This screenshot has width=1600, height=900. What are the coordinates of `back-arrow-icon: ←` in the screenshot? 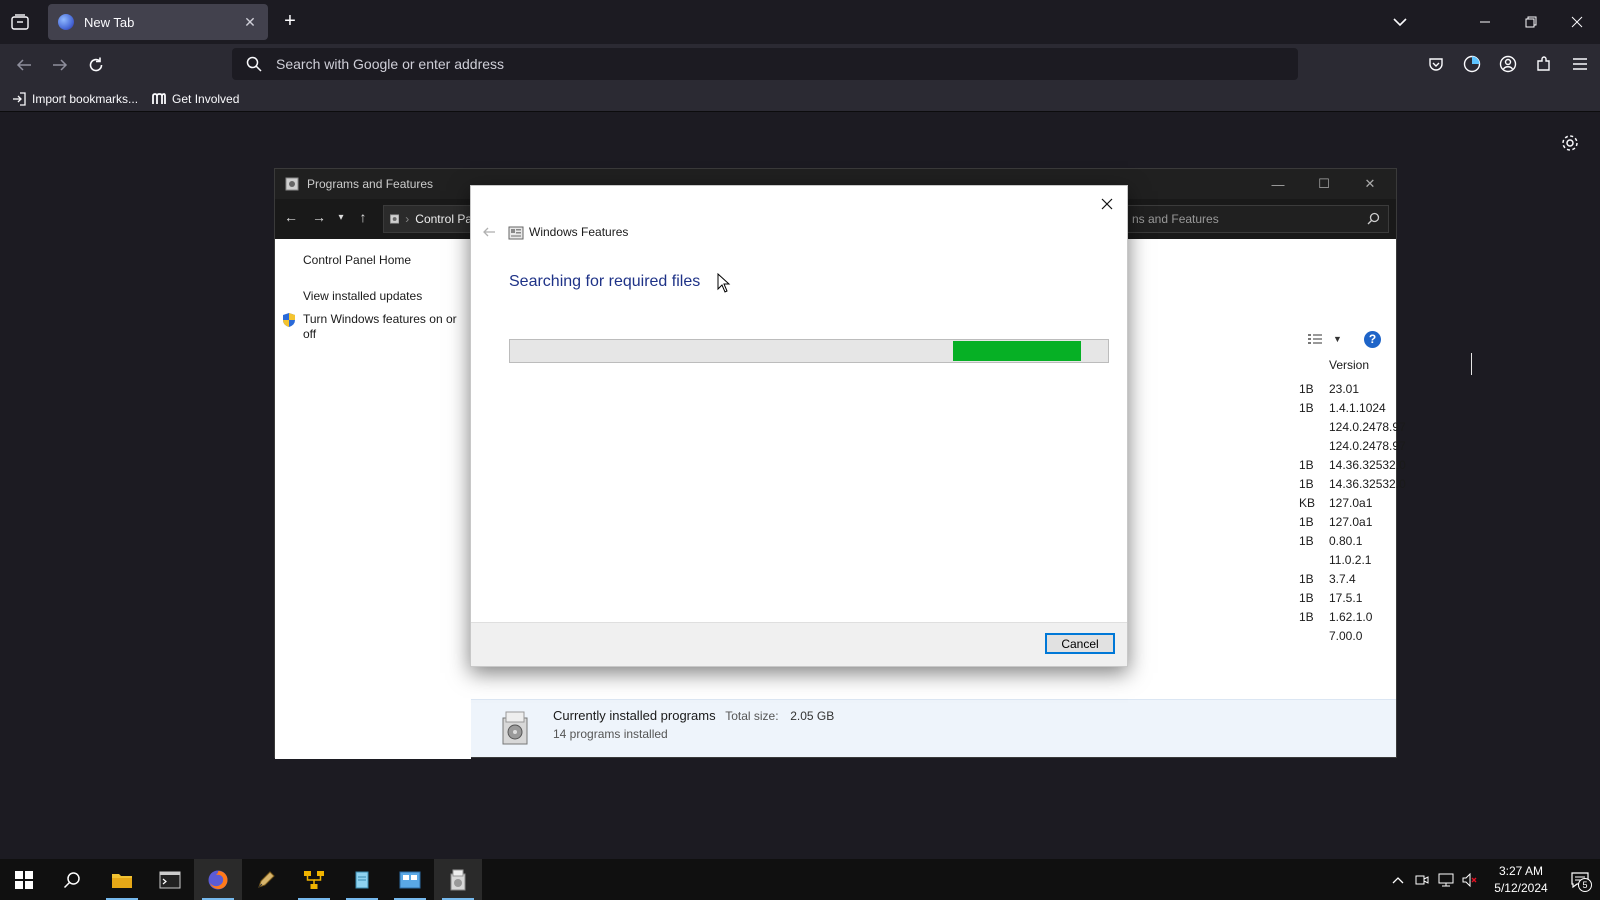 It's located at (291, 217).